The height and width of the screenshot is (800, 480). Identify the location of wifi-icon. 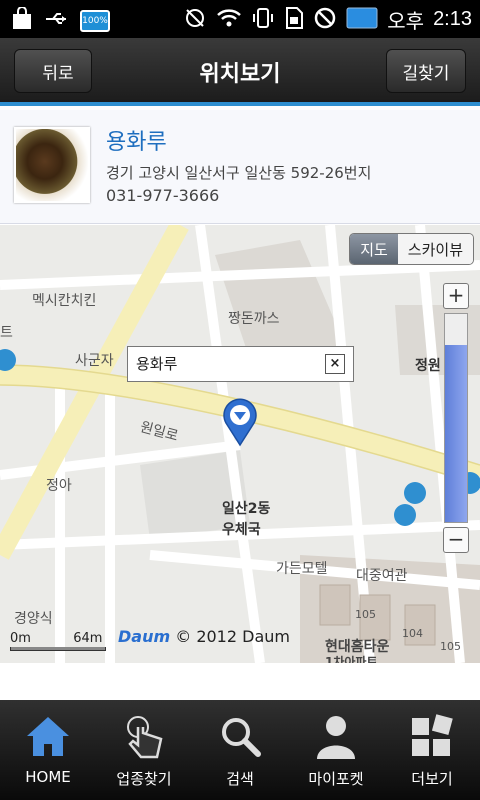
(229, 20).